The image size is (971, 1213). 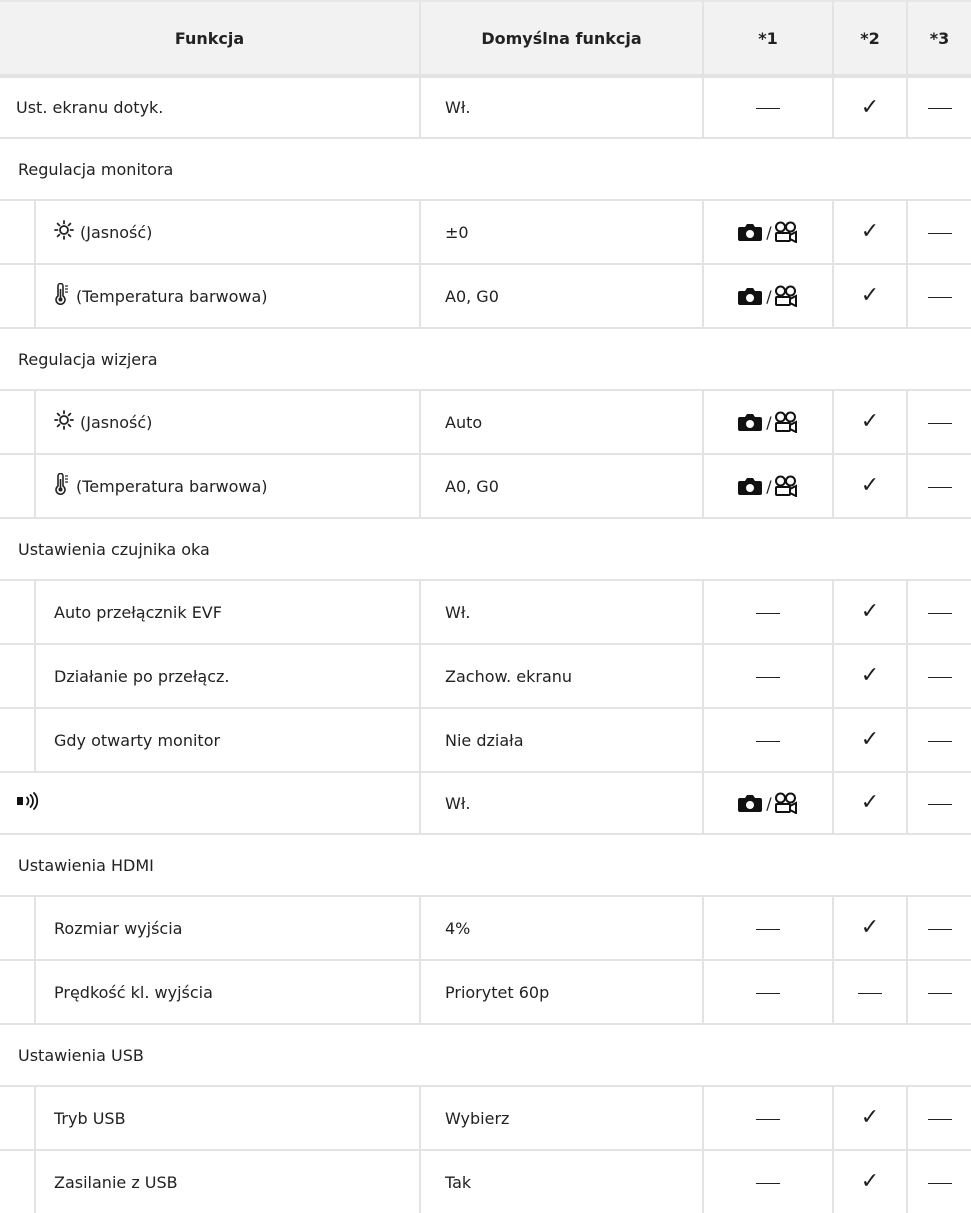 What do you see at coordinates (137, 740) in the screenshot?
I see `row-label: Gdy otwarty monitor` at bounding box center [137, 740].